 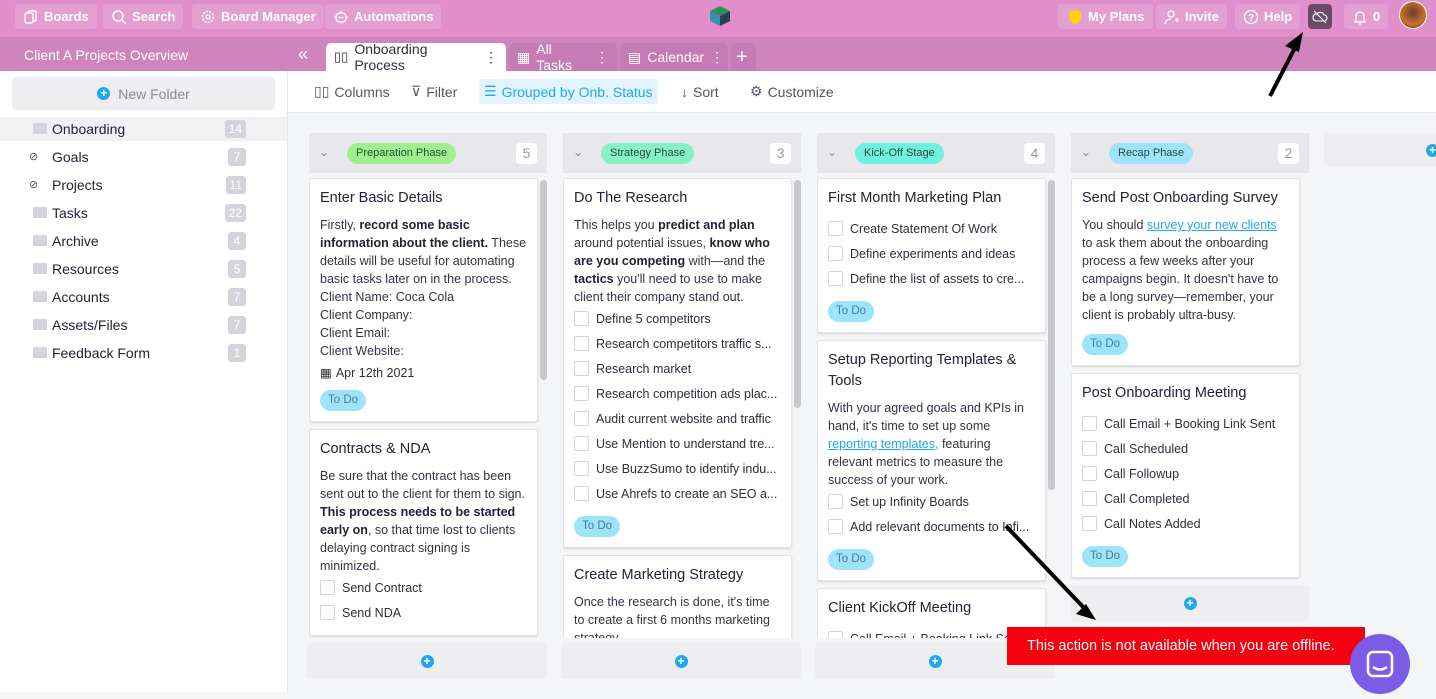 I want to click on arrow-up-icon, so click(x=1284, y=69).